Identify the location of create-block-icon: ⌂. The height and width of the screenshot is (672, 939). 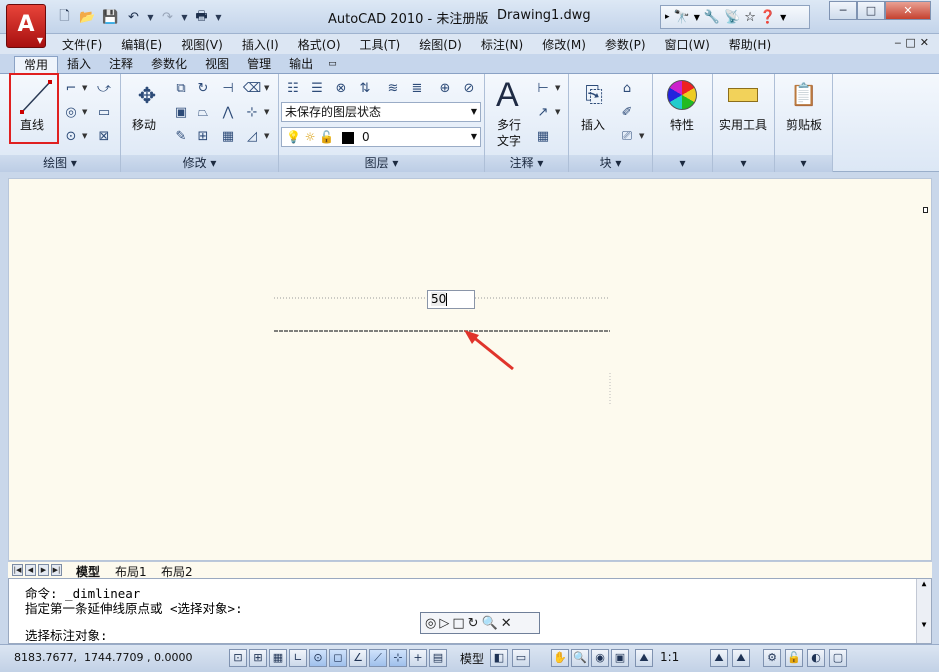
(627, 88).